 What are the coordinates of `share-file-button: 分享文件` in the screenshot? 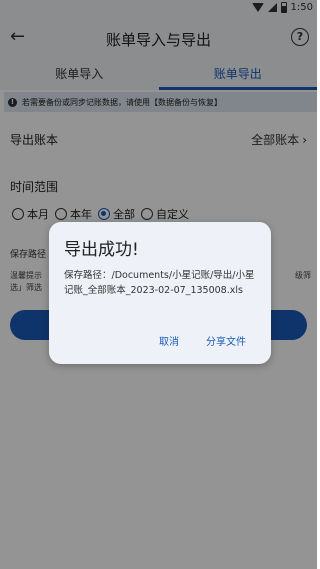 It's located at (226, 340).